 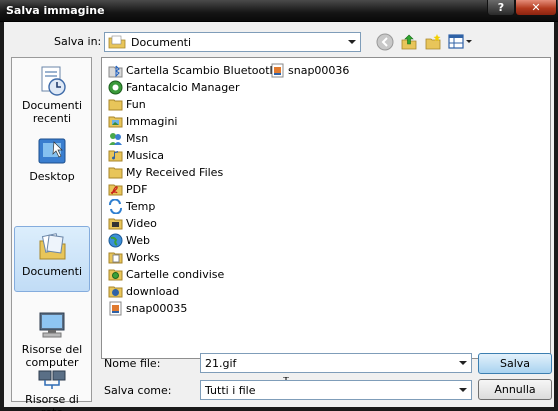 I want to click on list-item: Immagini, so click(x=142, y=121).